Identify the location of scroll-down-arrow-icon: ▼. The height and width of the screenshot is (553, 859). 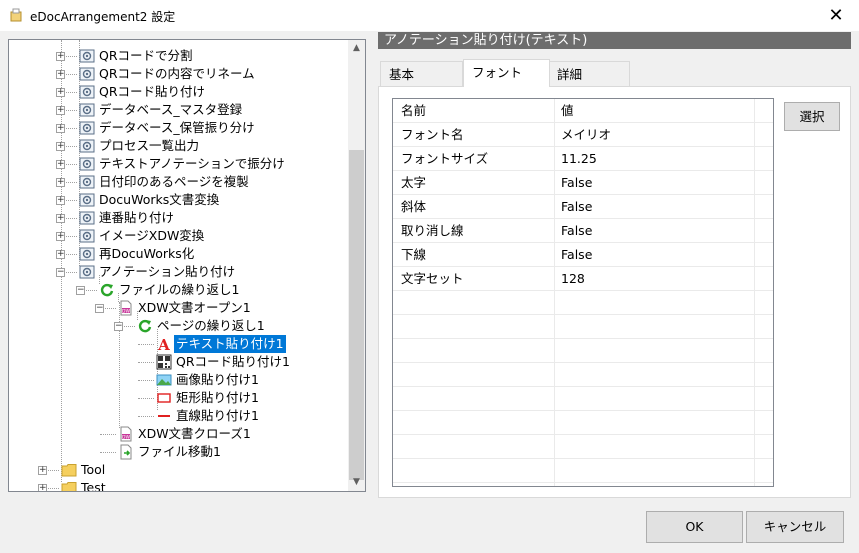
(356, 482).